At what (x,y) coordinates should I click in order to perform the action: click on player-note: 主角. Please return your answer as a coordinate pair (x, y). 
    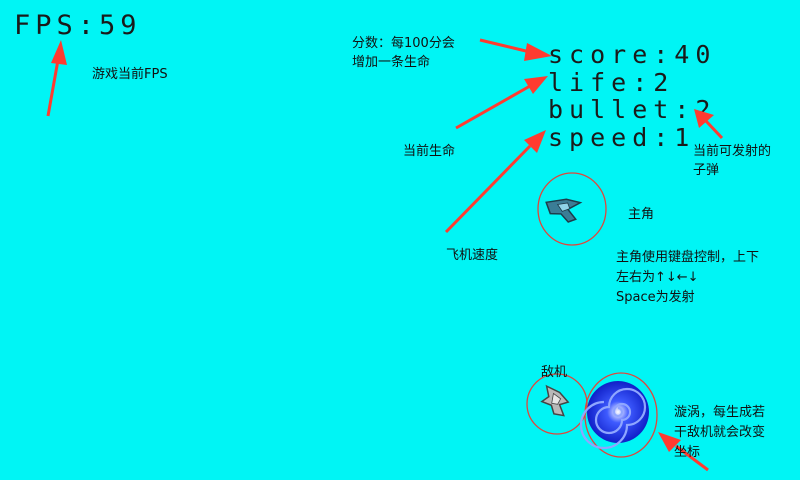
    Looking at the image, I should click on (641, 214).